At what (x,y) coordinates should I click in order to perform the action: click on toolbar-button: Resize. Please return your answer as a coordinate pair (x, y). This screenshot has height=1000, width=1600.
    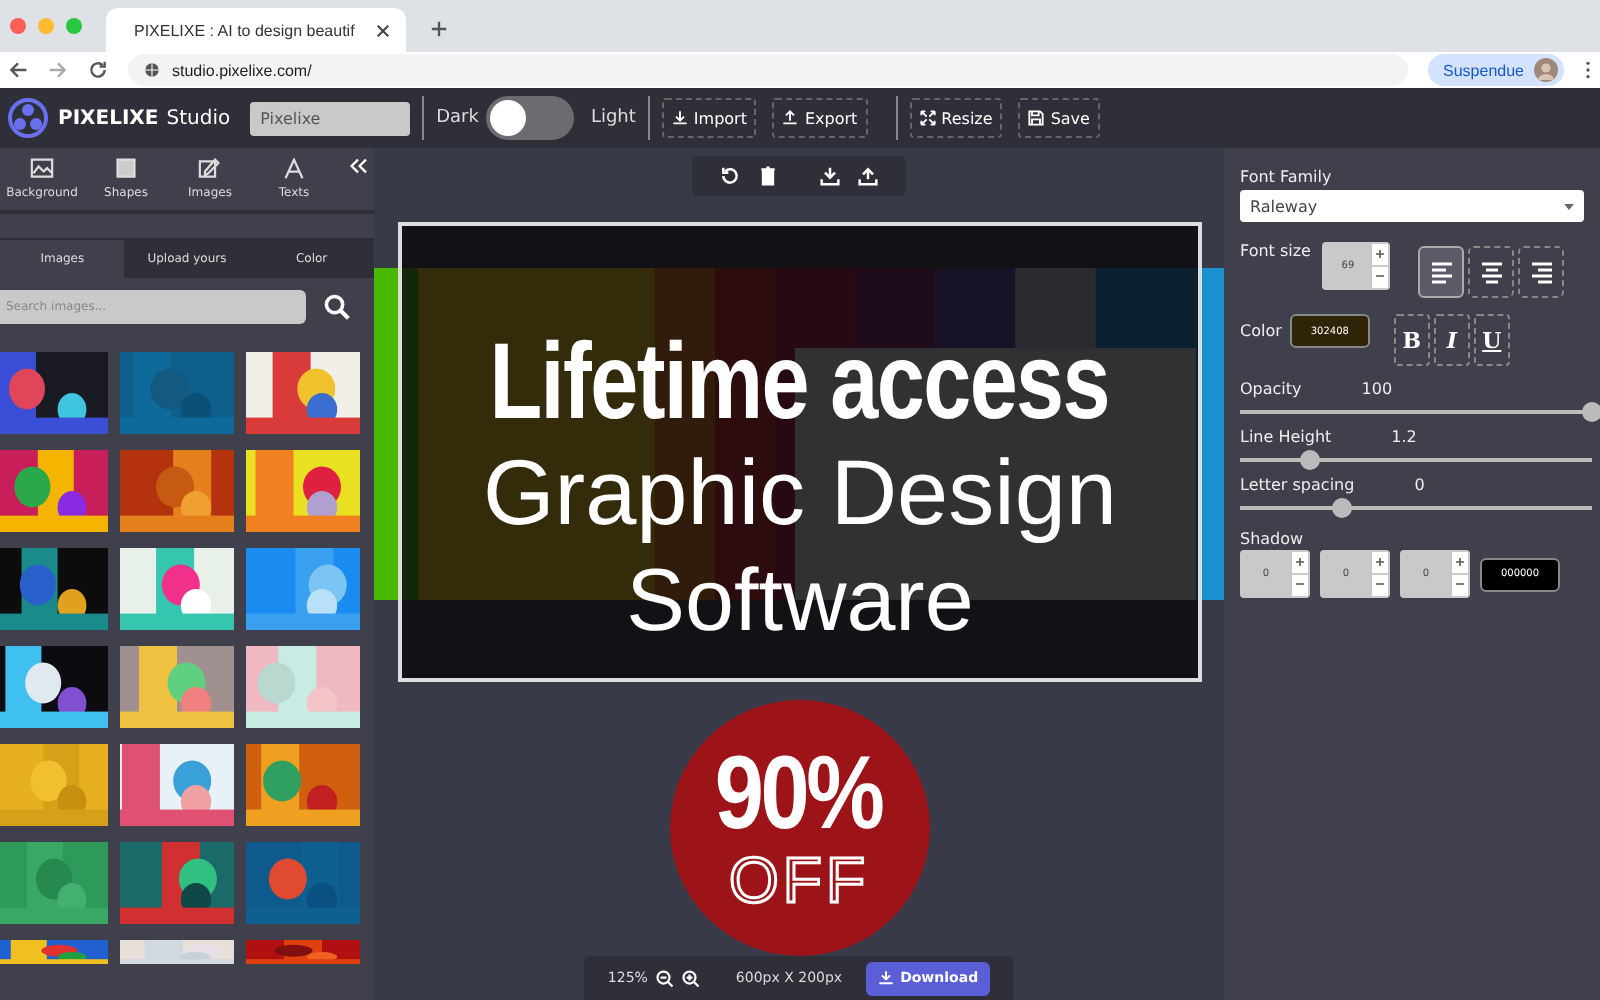
    Looking at the image, I should click on (956, 118).